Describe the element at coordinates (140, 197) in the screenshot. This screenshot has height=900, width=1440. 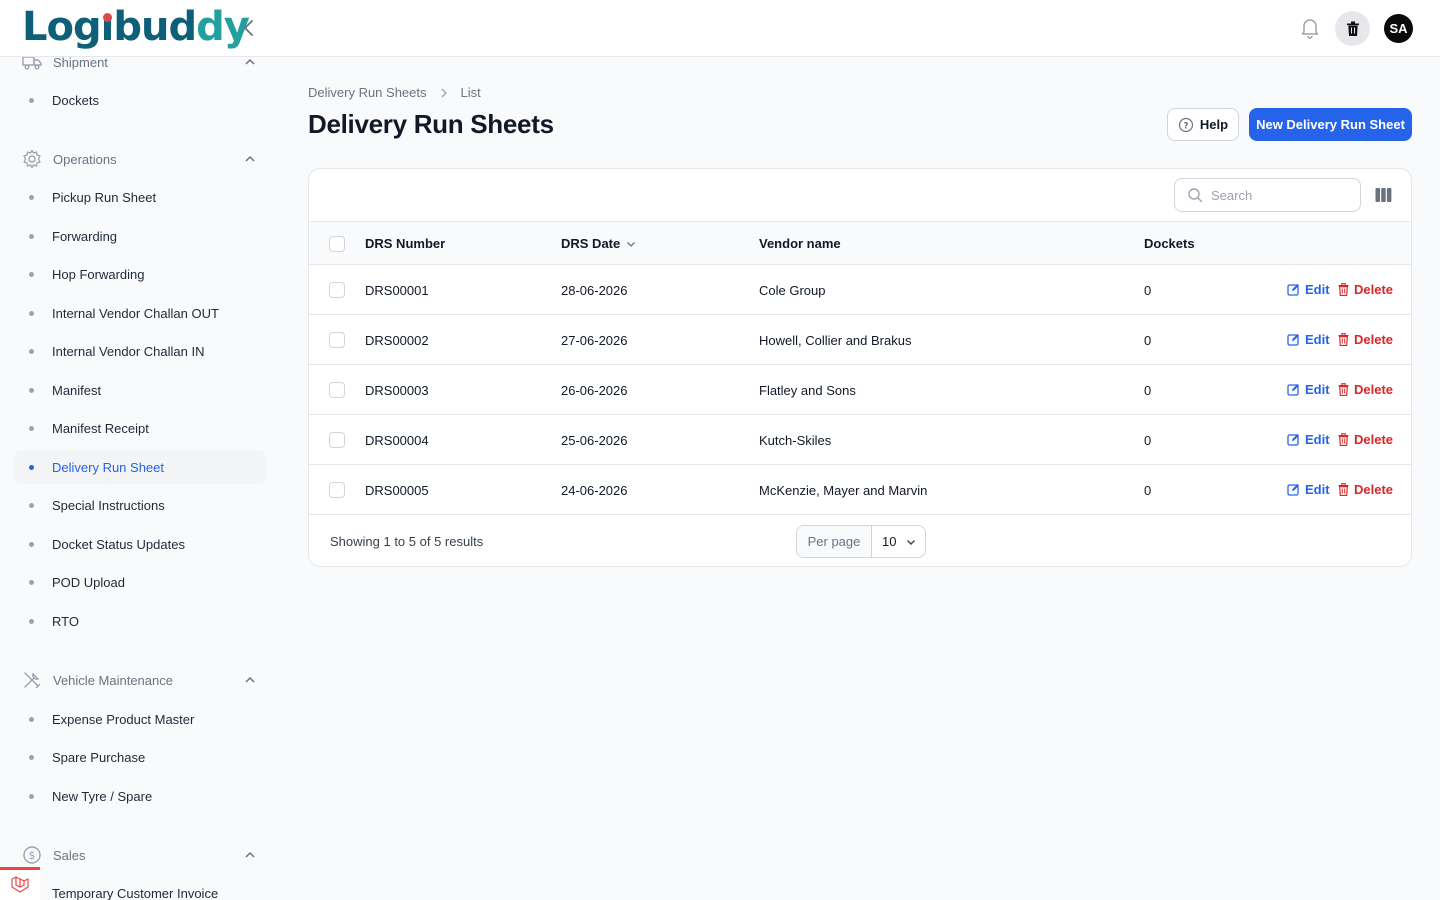
I see `sidebar-item-pickup-run-sheet: Pickup Run Sheet` at that location.